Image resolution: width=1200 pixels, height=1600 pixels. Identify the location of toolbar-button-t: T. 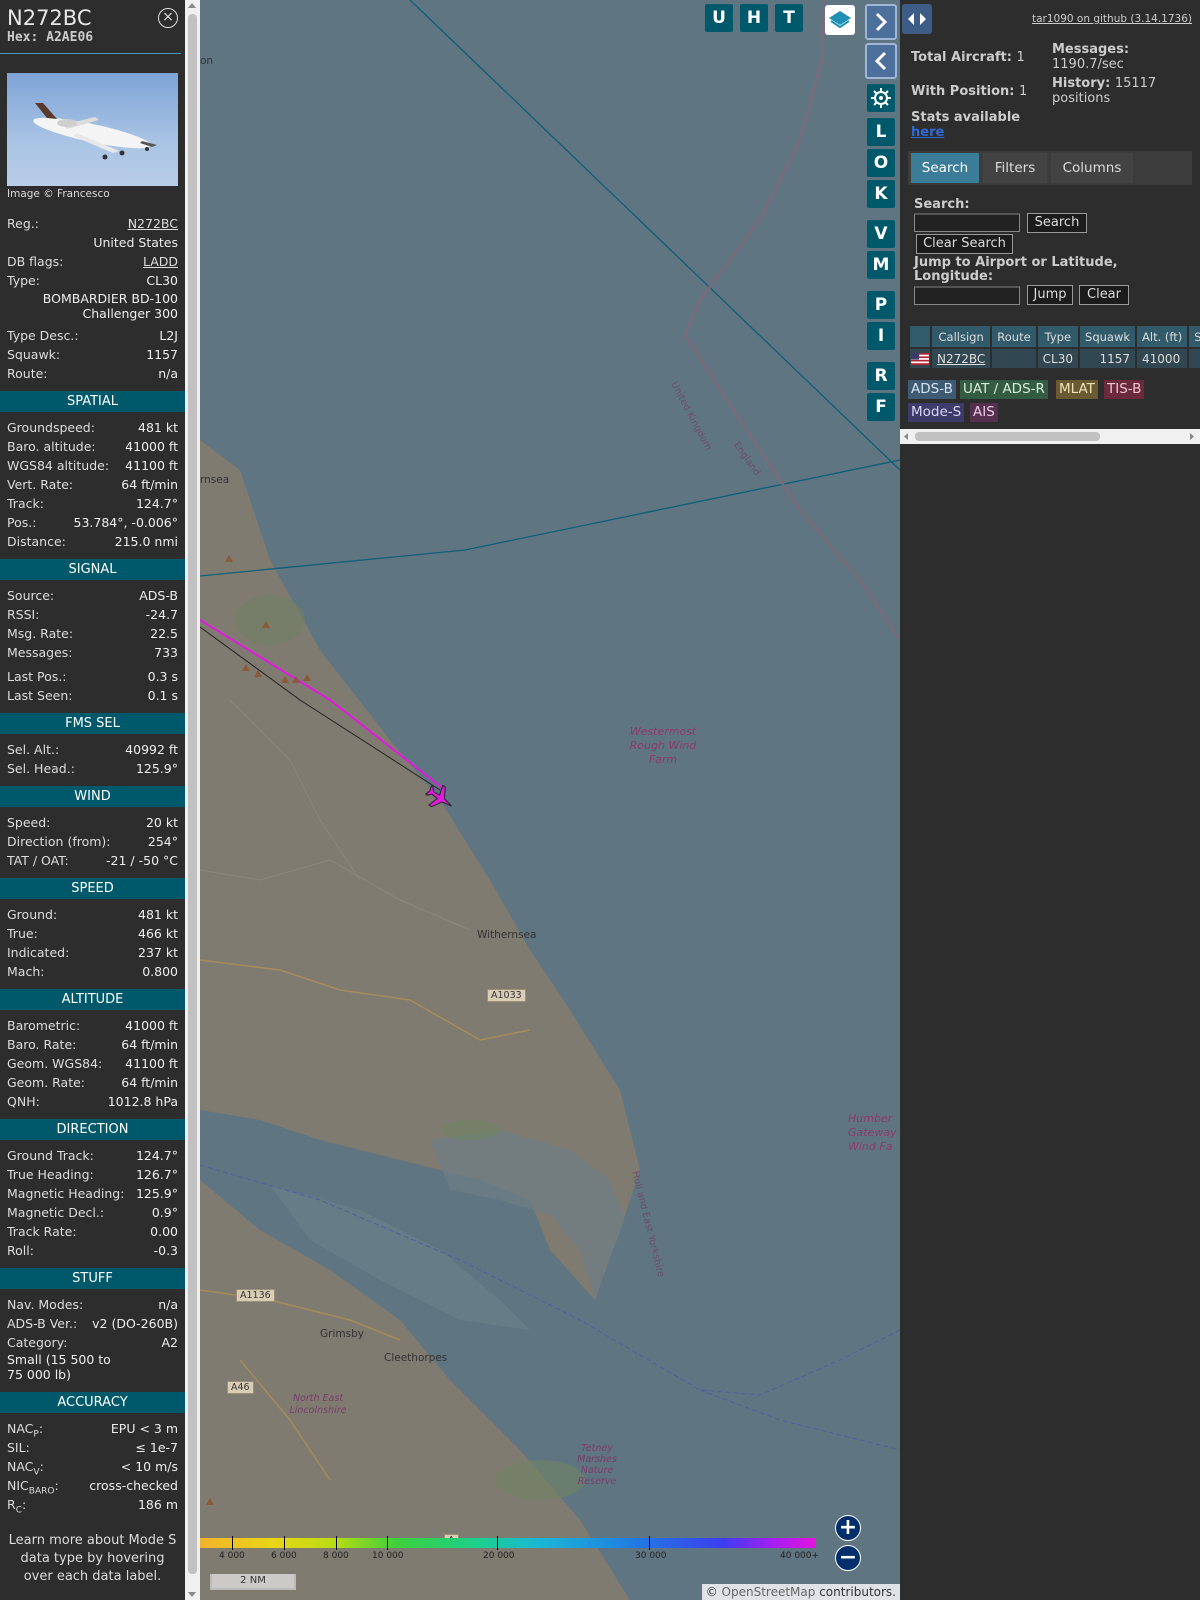
(789, 18).